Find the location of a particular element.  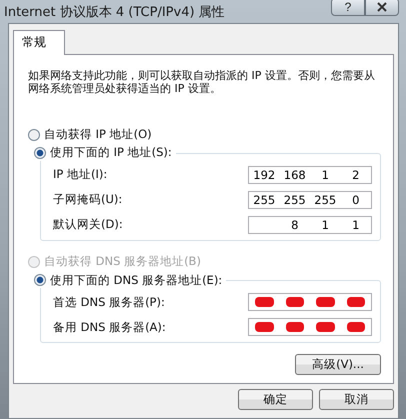

close-button is located at coordinates (382, 8).